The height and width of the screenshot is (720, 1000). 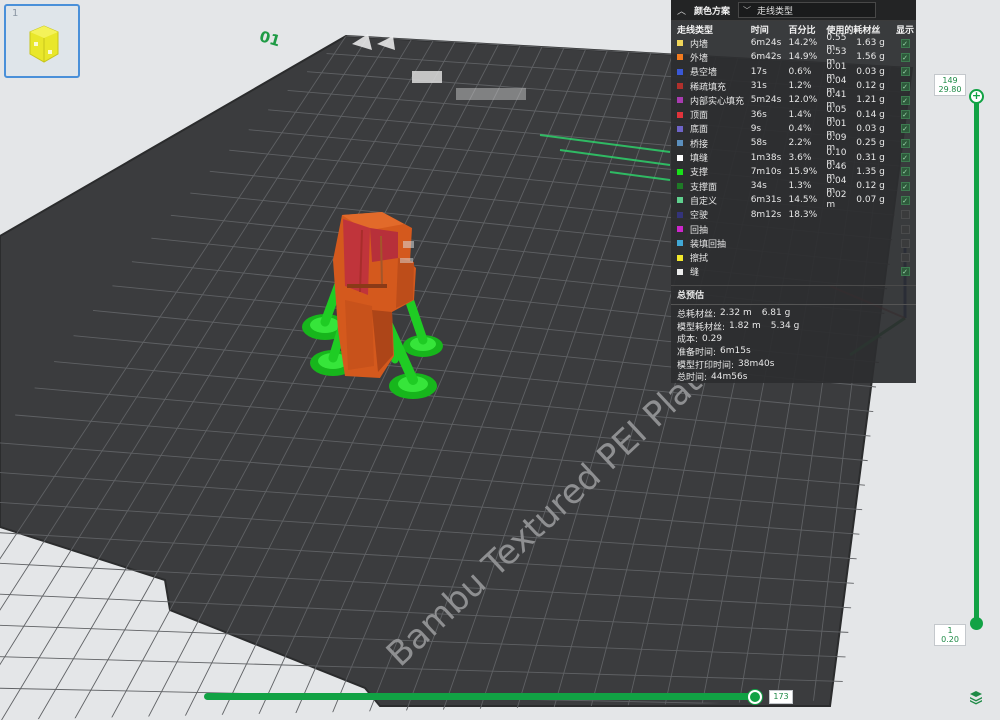 What do you see at coordinates (781, 697) in the screenshot?
I see `move-slider-value: 173` at bounding box center [781, 697].